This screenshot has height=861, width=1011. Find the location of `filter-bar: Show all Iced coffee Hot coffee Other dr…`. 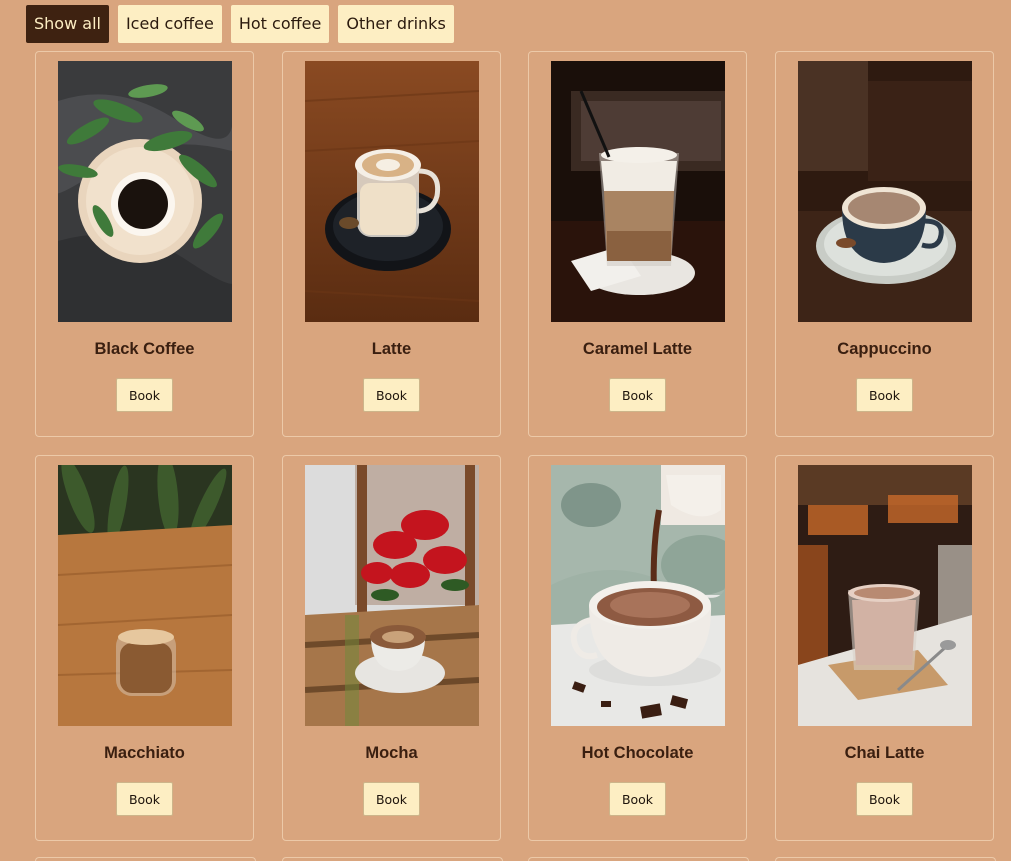

filter-bar: Show all Iced coffee Hot coffee Other dr… is located at coordinates (240, 24).